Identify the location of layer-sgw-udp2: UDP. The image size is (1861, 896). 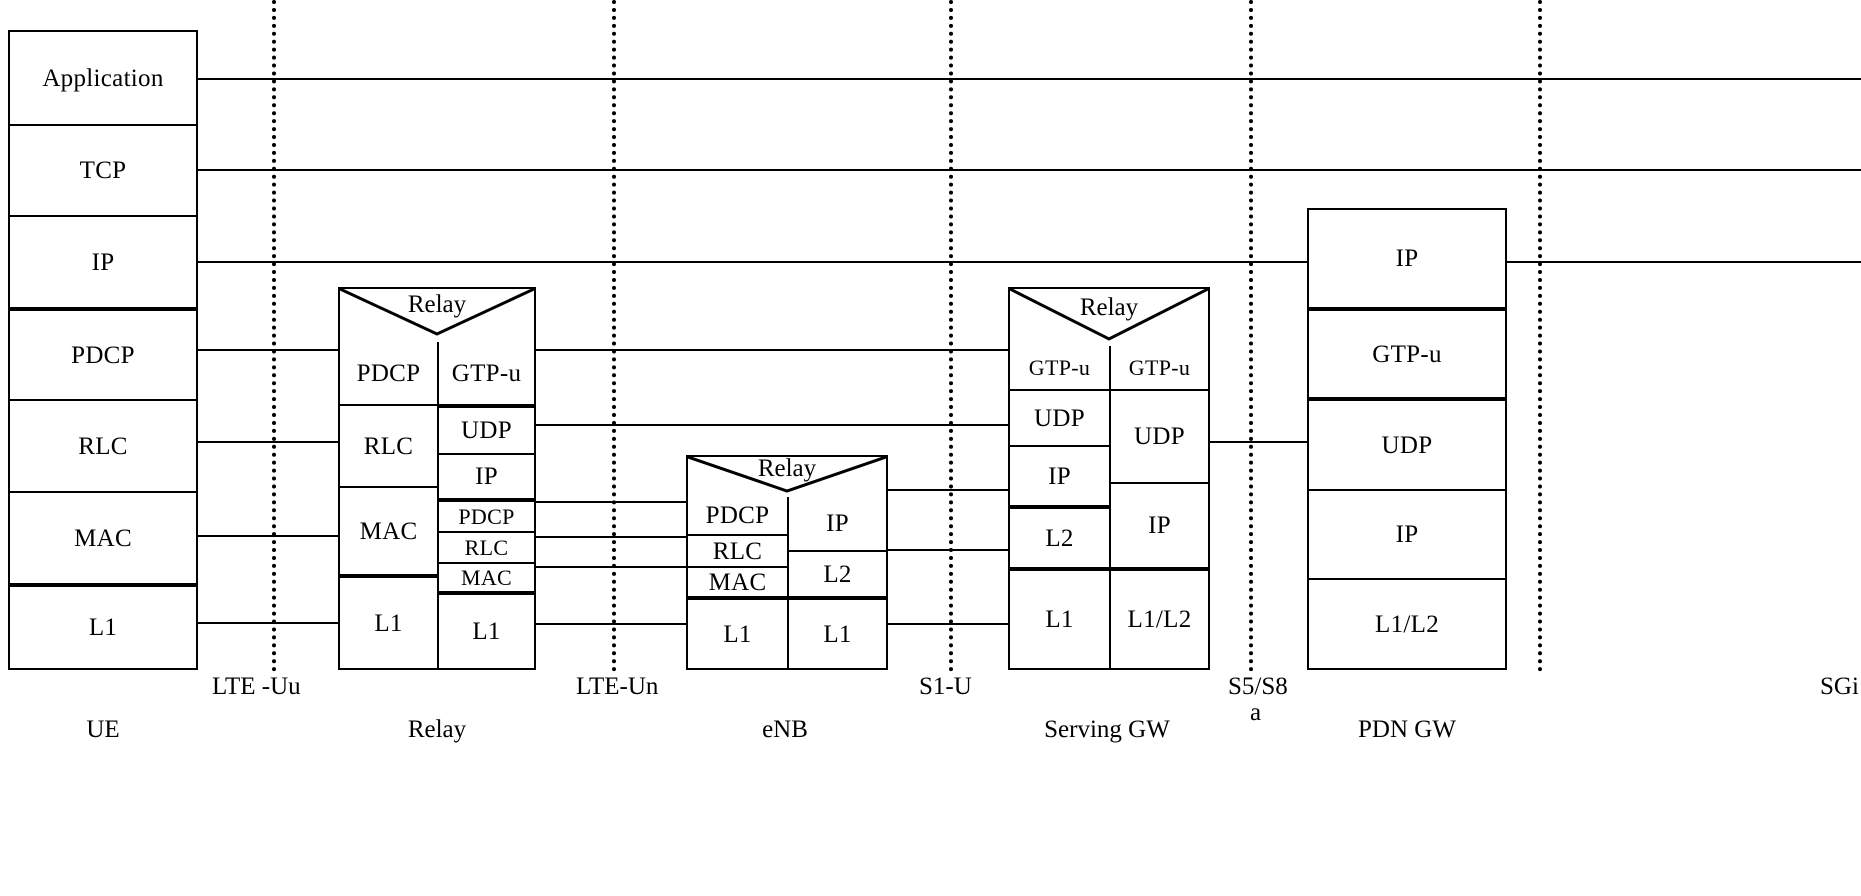
(1158, 435).